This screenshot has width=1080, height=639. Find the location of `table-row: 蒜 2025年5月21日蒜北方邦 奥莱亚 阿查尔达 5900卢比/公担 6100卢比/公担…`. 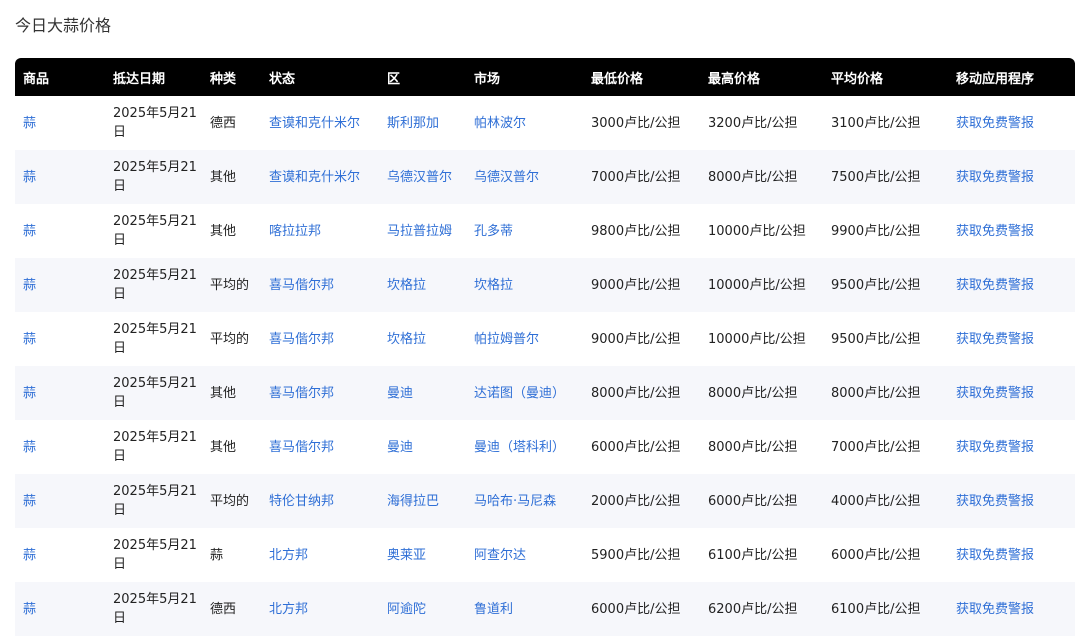

table-row: 蒜 2025年5月21日蒜北方邦 奥莱亚 阿查尔达 5900卢比/公担 6100卢比/公担… is located at coordinates (545, 555).